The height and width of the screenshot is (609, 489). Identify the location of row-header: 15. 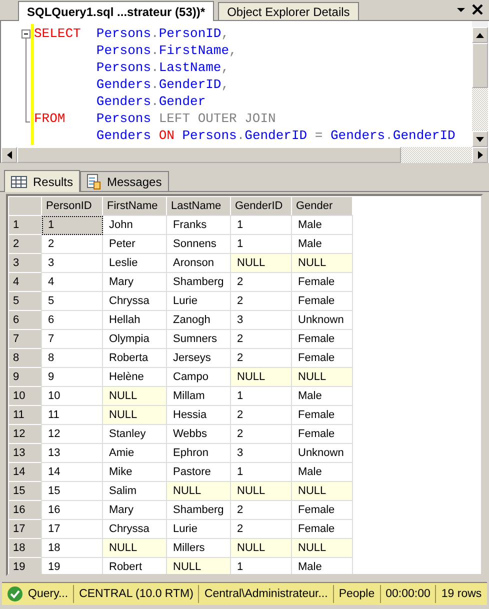
(25, 491).